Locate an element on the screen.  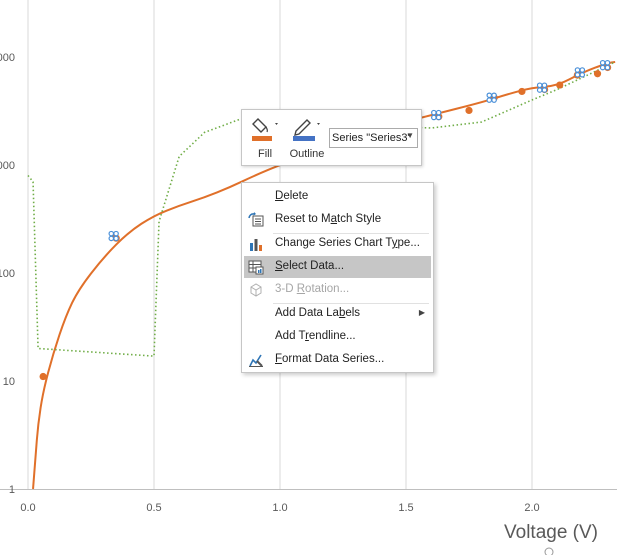
y-tick-labels: 1 10 100 000 000 is located at coordinates (7, 274).